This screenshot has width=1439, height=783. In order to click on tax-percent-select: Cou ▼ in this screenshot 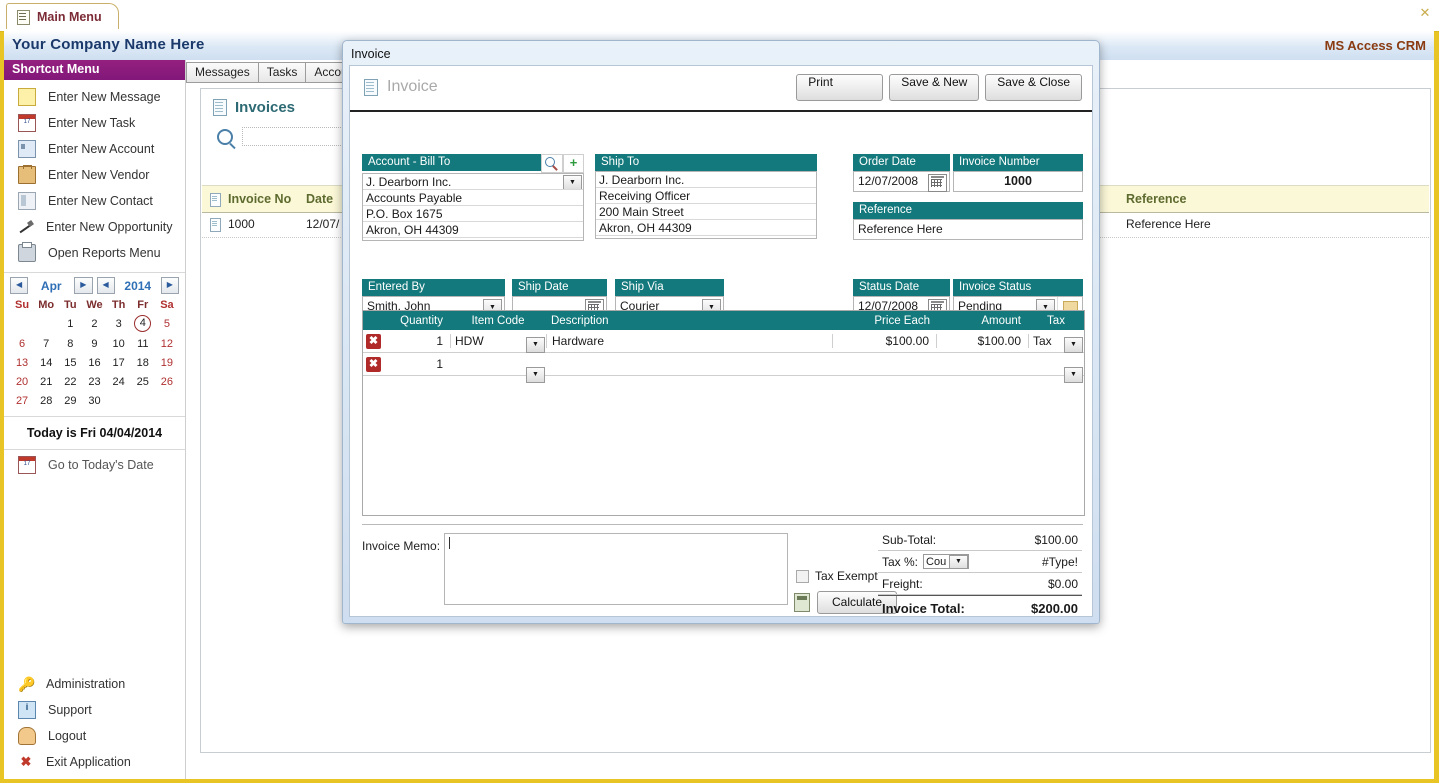, I will do `click(946, 561)`.